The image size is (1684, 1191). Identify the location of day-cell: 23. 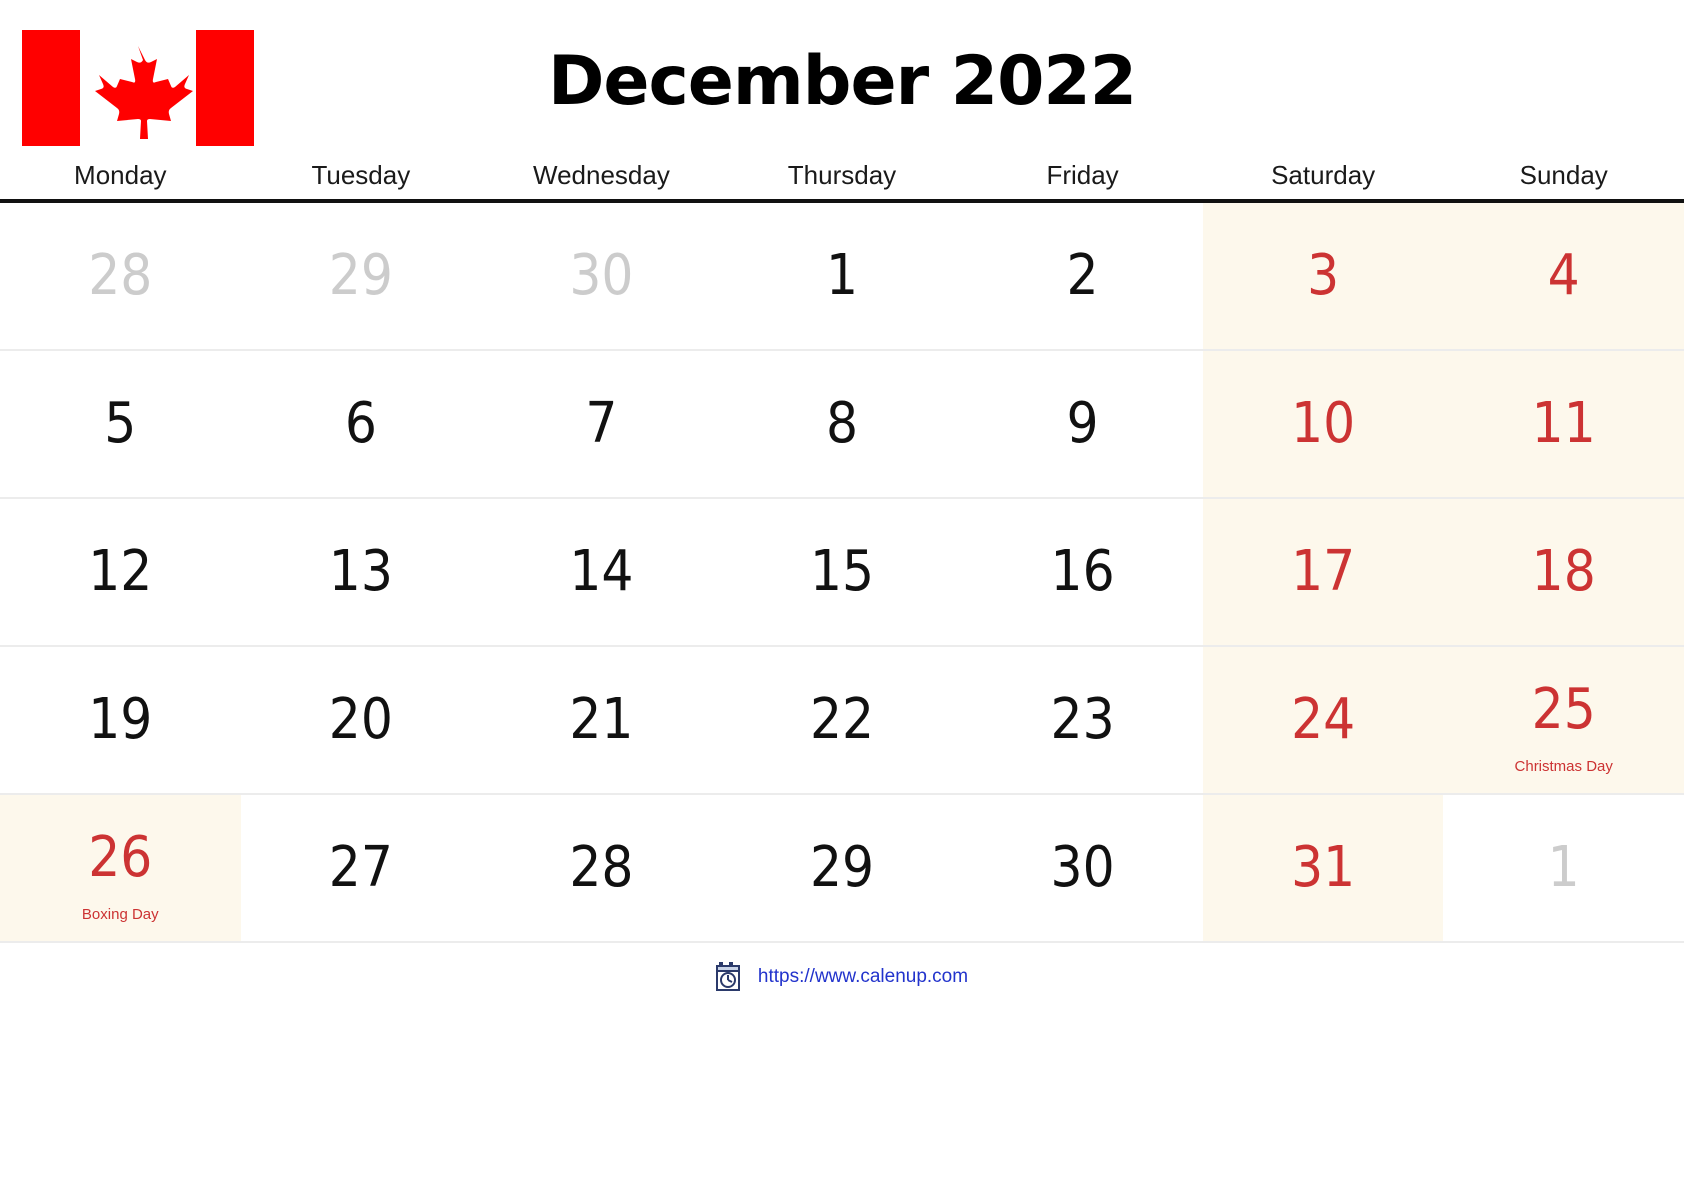
(1082, 721).